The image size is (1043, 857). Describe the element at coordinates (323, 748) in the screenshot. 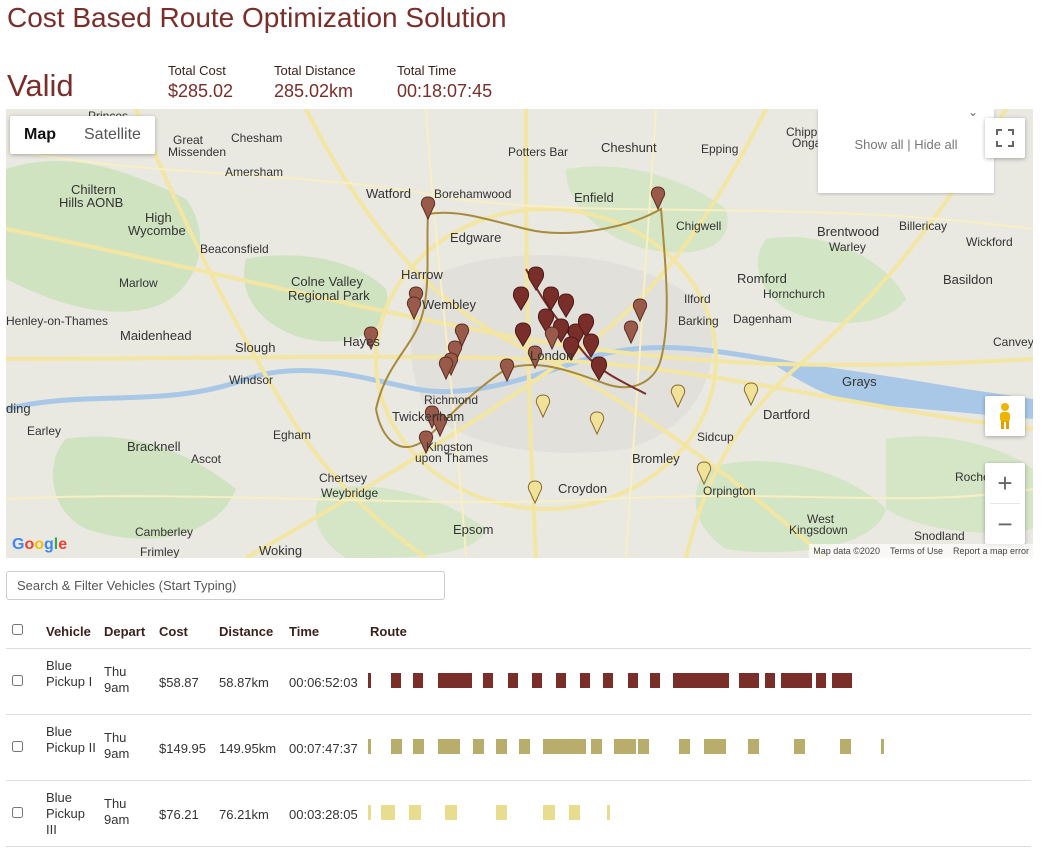

I see `vehicle-time: 00:07:47:37` at that location.